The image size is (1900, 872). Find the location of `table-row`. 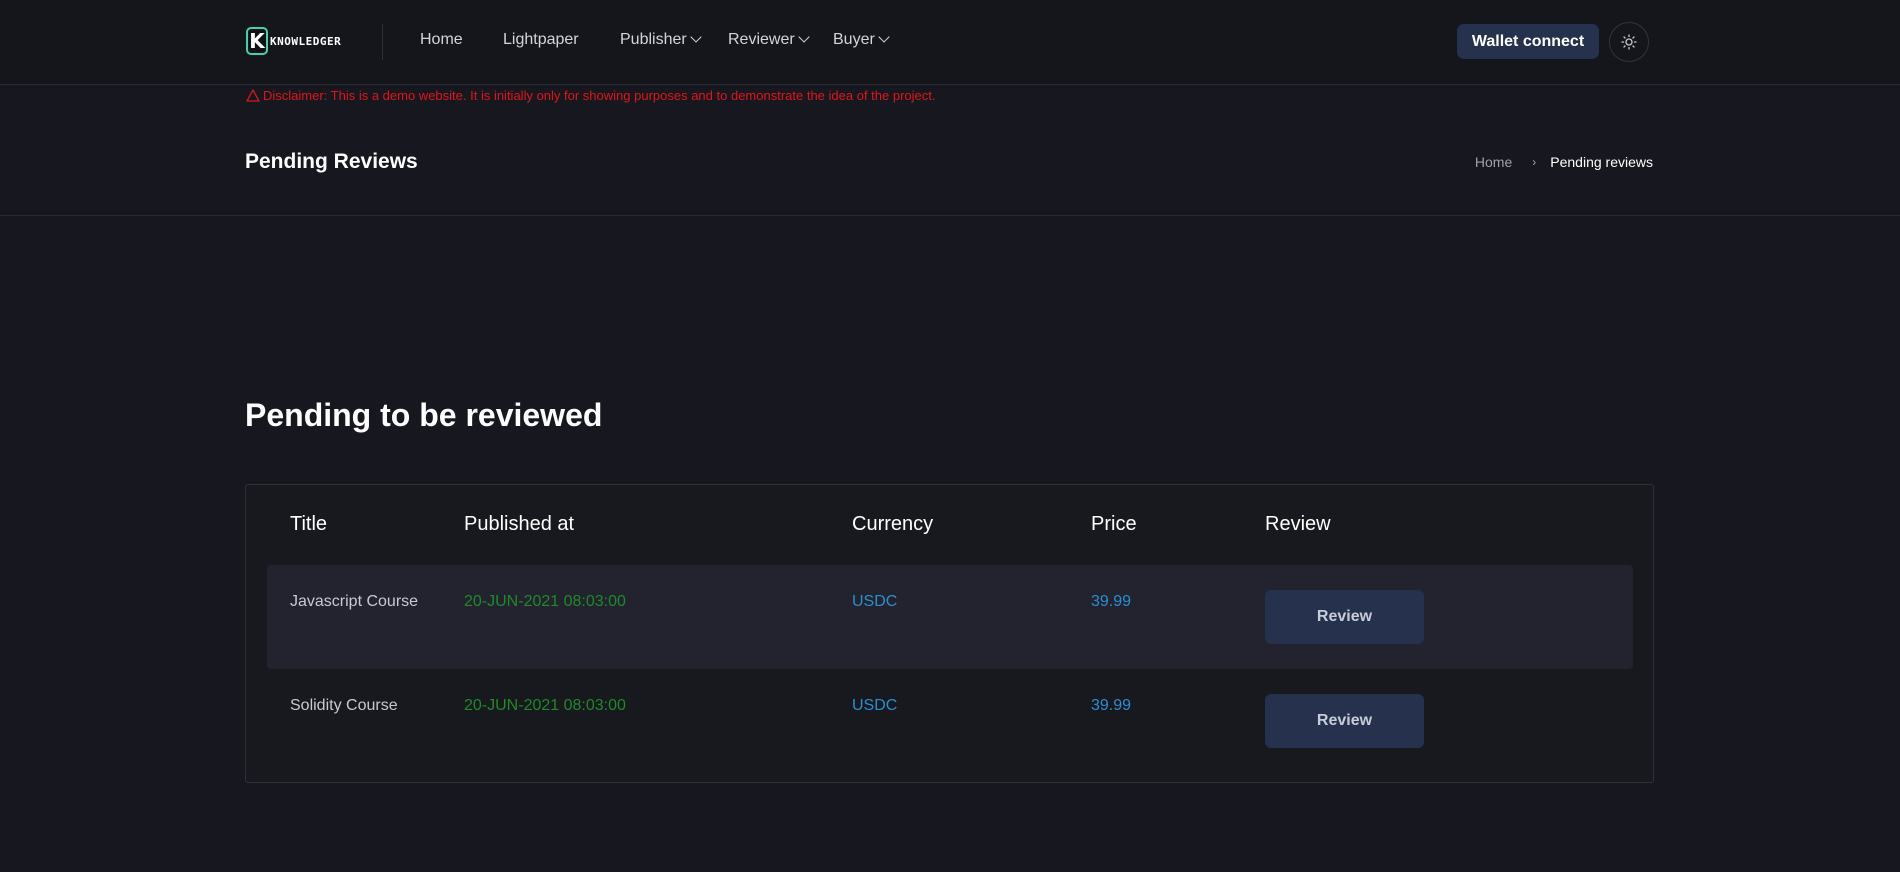

table-row is located at coordinates (950, 617).